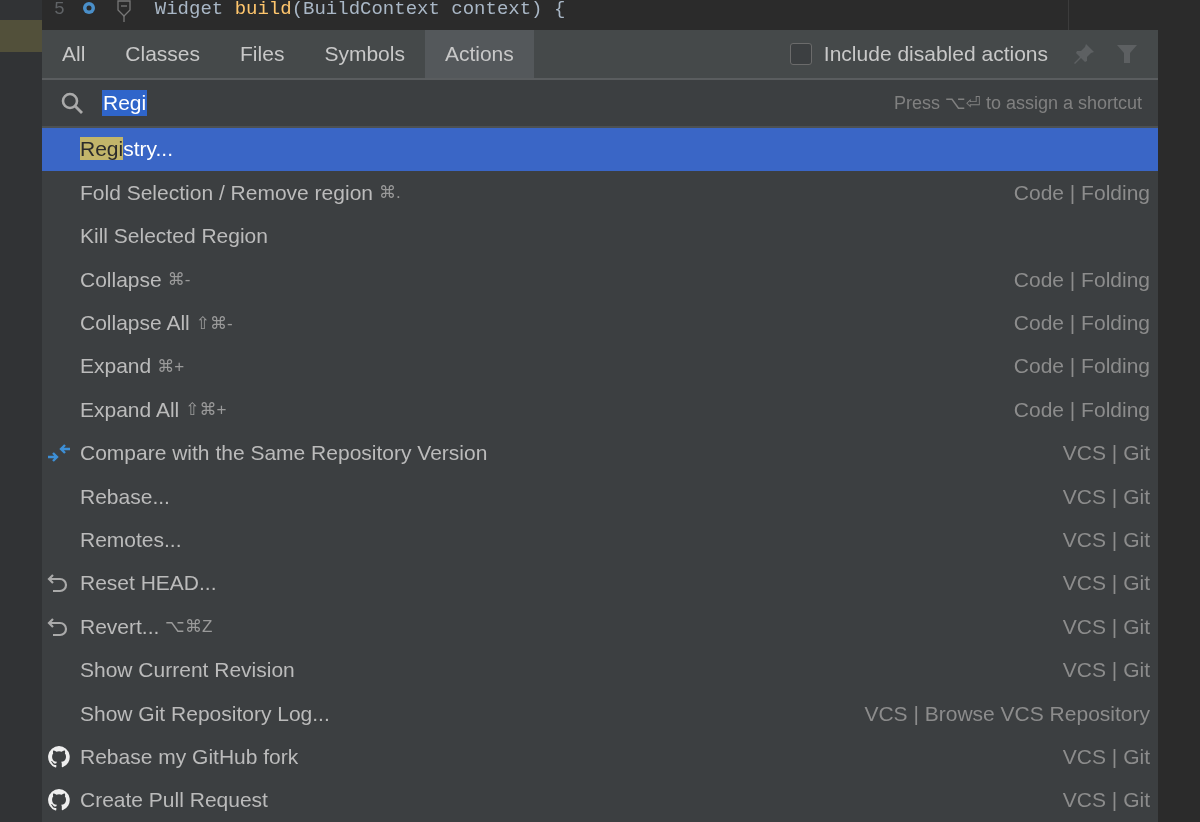 The image size is (1200, 822). I want to click on action-name: Rebase my GitHub fork, so click(189, 756).